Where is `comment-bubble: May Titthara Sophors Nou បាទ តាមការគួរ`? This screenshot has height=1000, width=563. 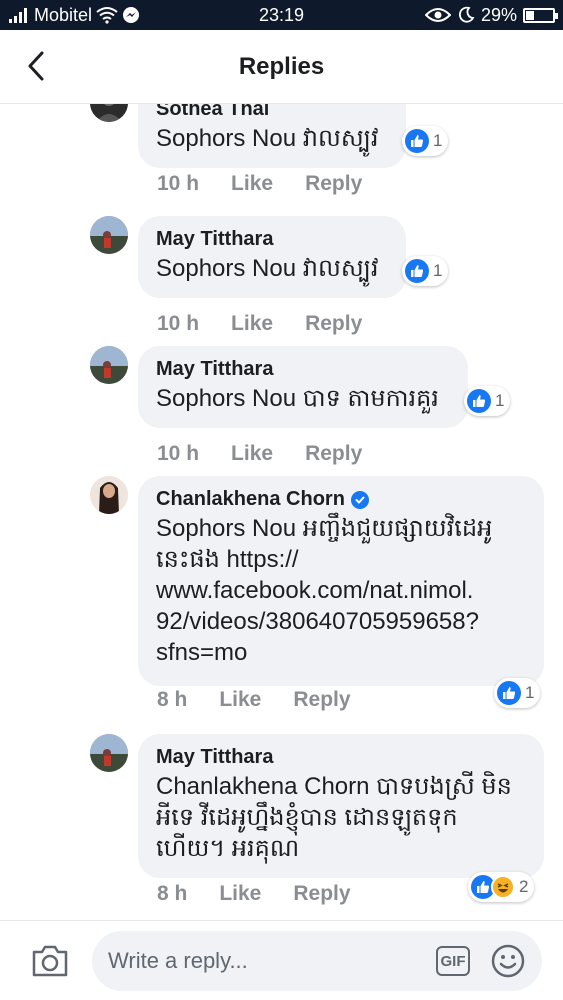 comment-bubble: May Titthara Sophors Nou បាទ តាមការគួរ is located at coordinates (303, 387).